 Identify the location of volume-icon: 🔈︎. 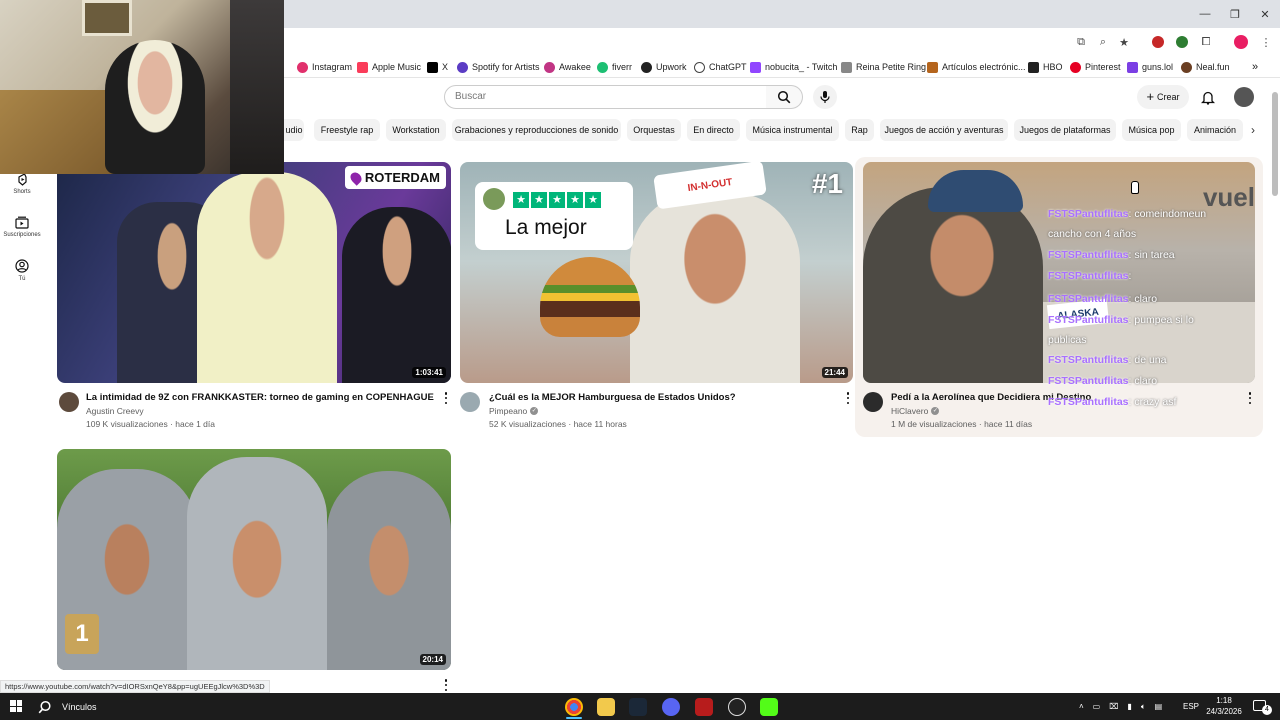
(1143, 707).